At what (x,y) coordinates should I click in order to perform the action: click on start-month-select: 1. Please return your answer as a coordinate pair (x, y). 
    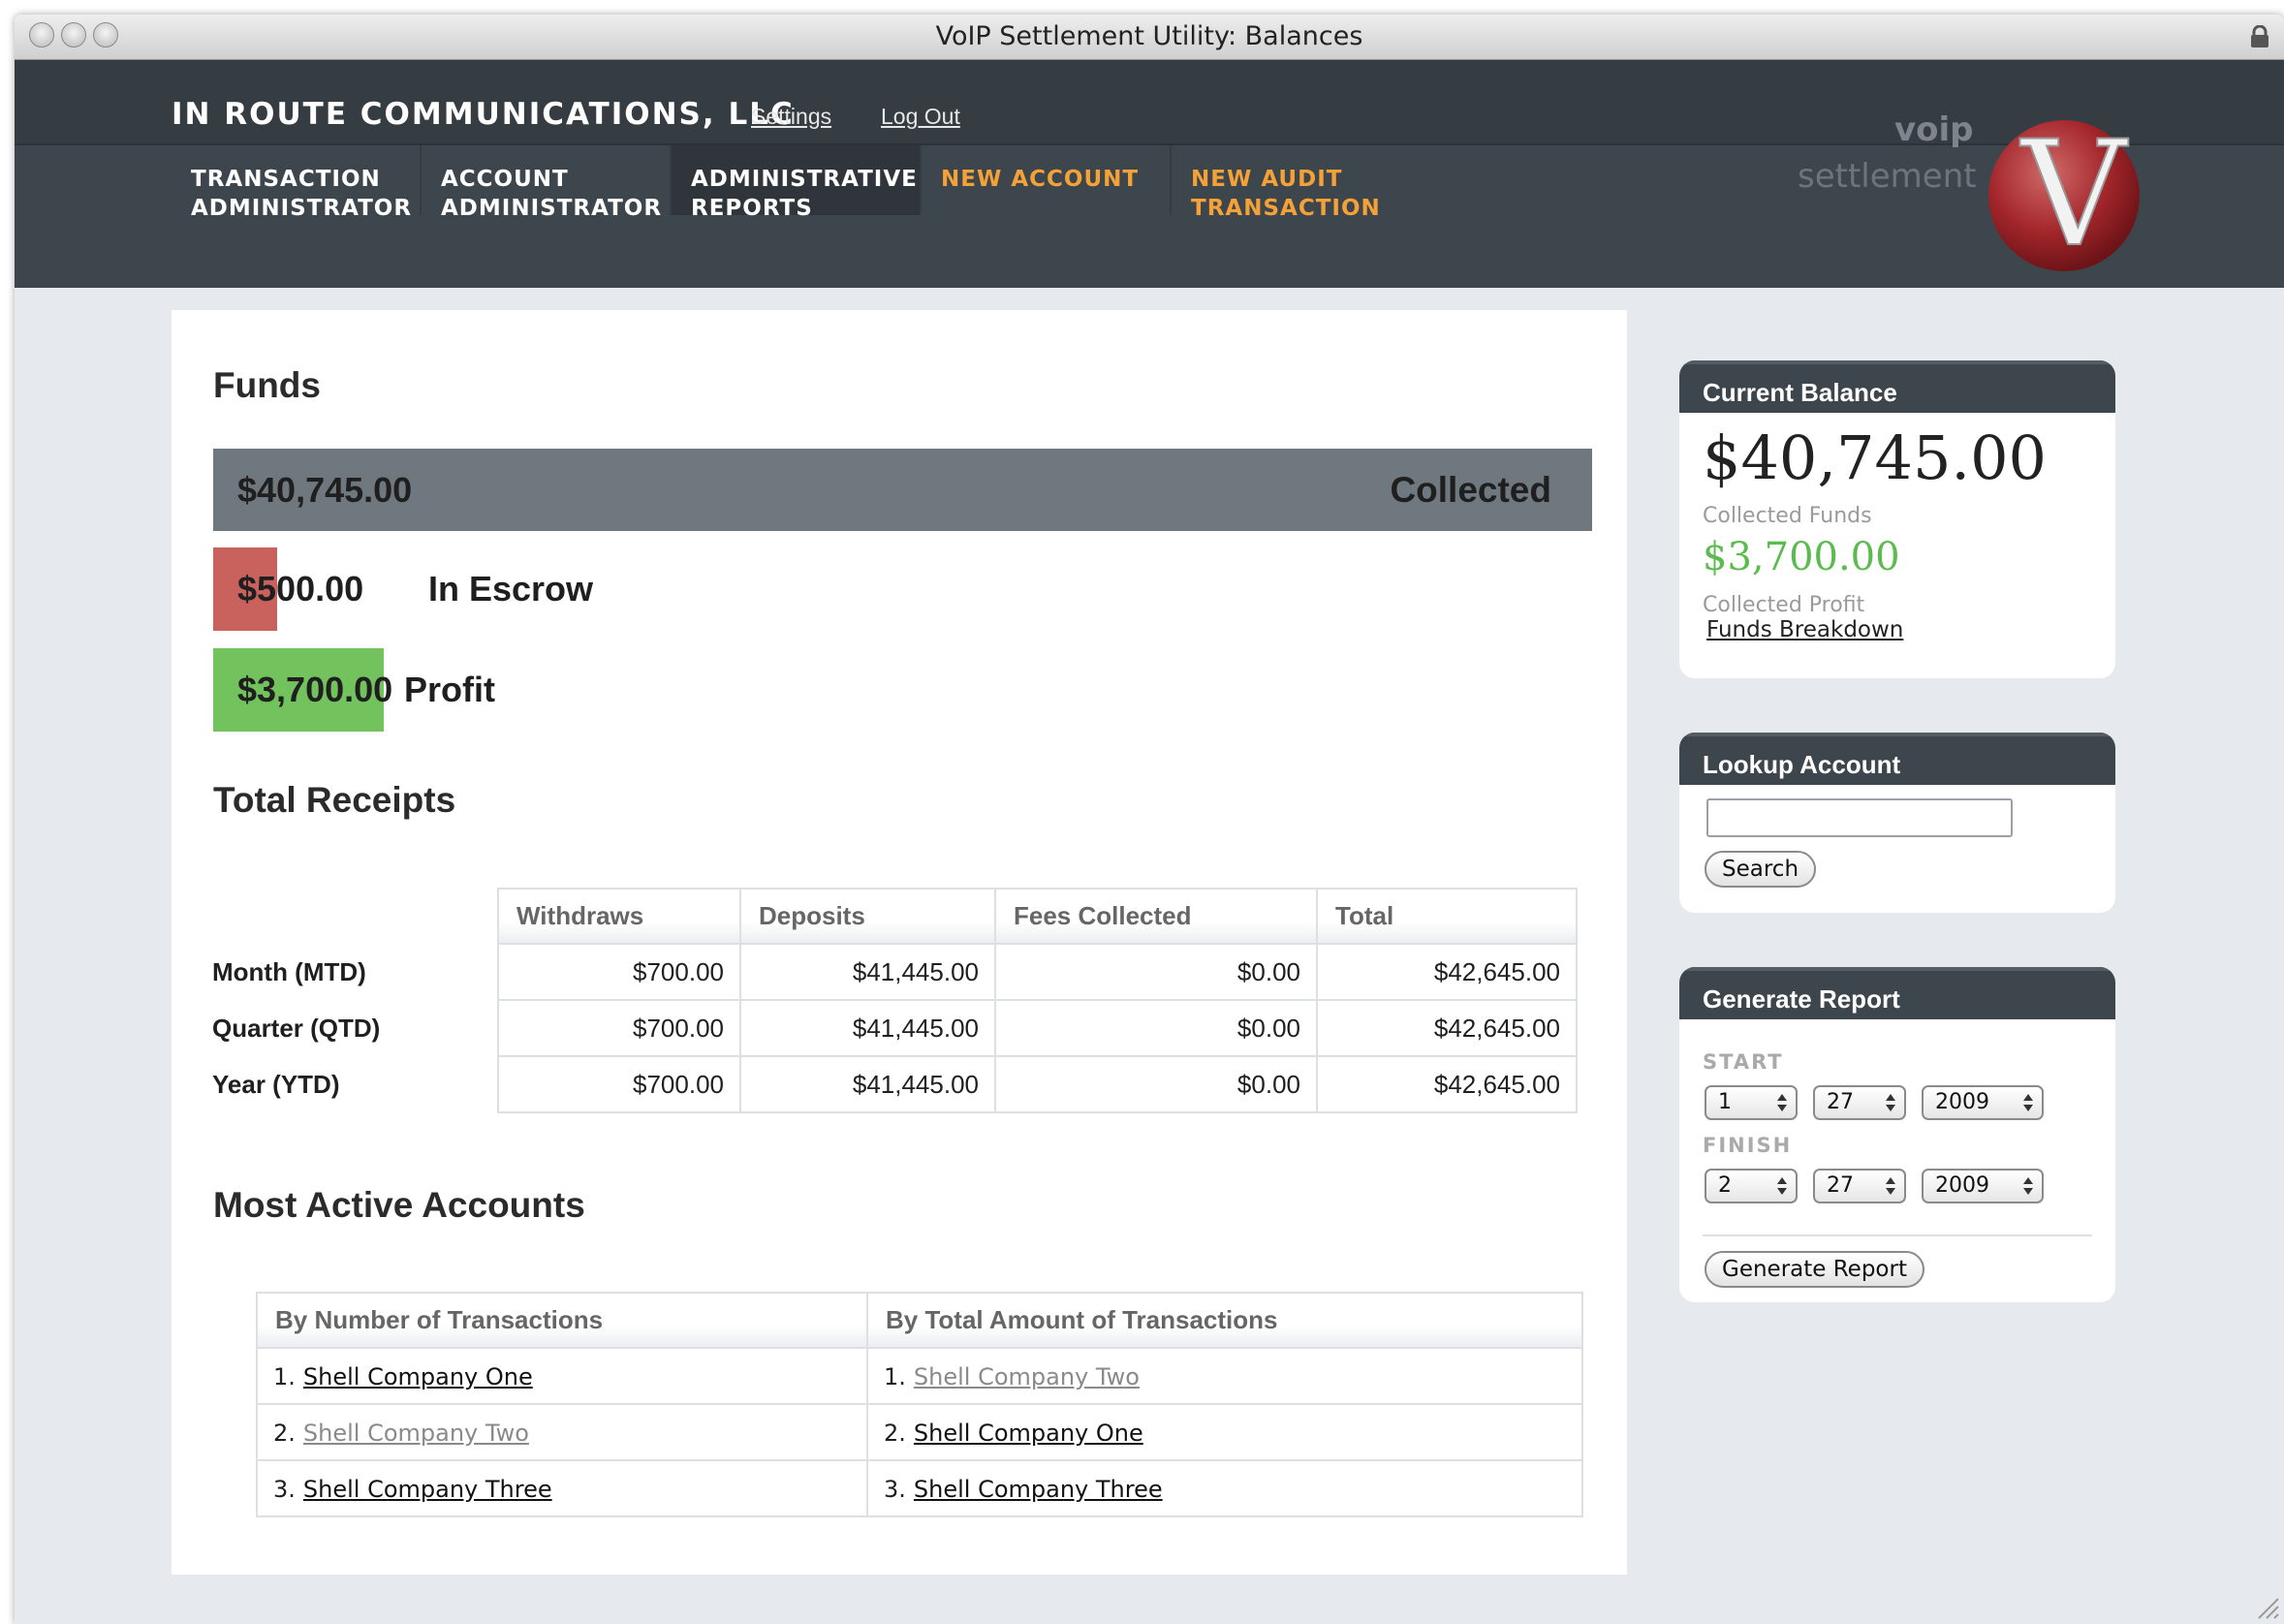
    Looking at the image, I should click on (1752, 1103).